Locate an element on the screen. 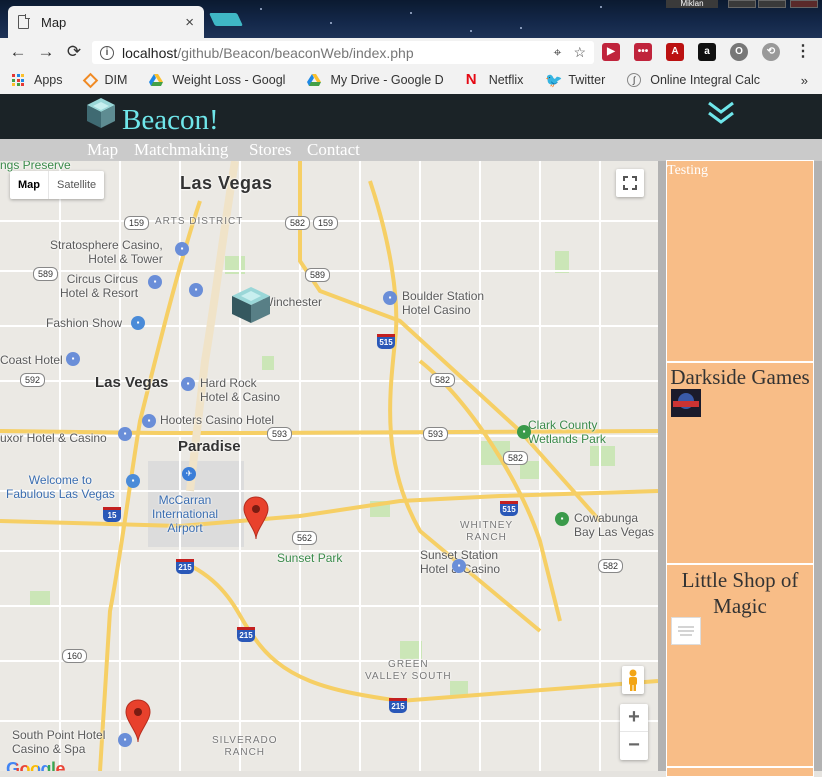  reload-button: ⟳ is located at coordinates (74, 52).